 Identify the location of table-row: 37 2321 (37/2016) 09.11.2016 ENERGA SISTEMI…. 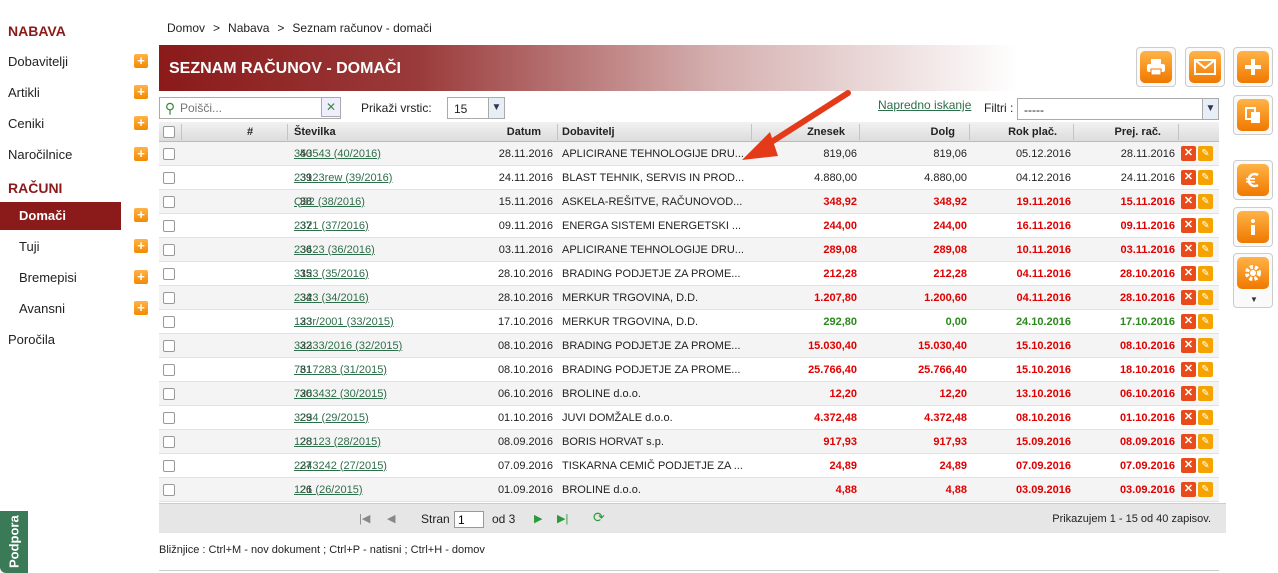
(689, 226).